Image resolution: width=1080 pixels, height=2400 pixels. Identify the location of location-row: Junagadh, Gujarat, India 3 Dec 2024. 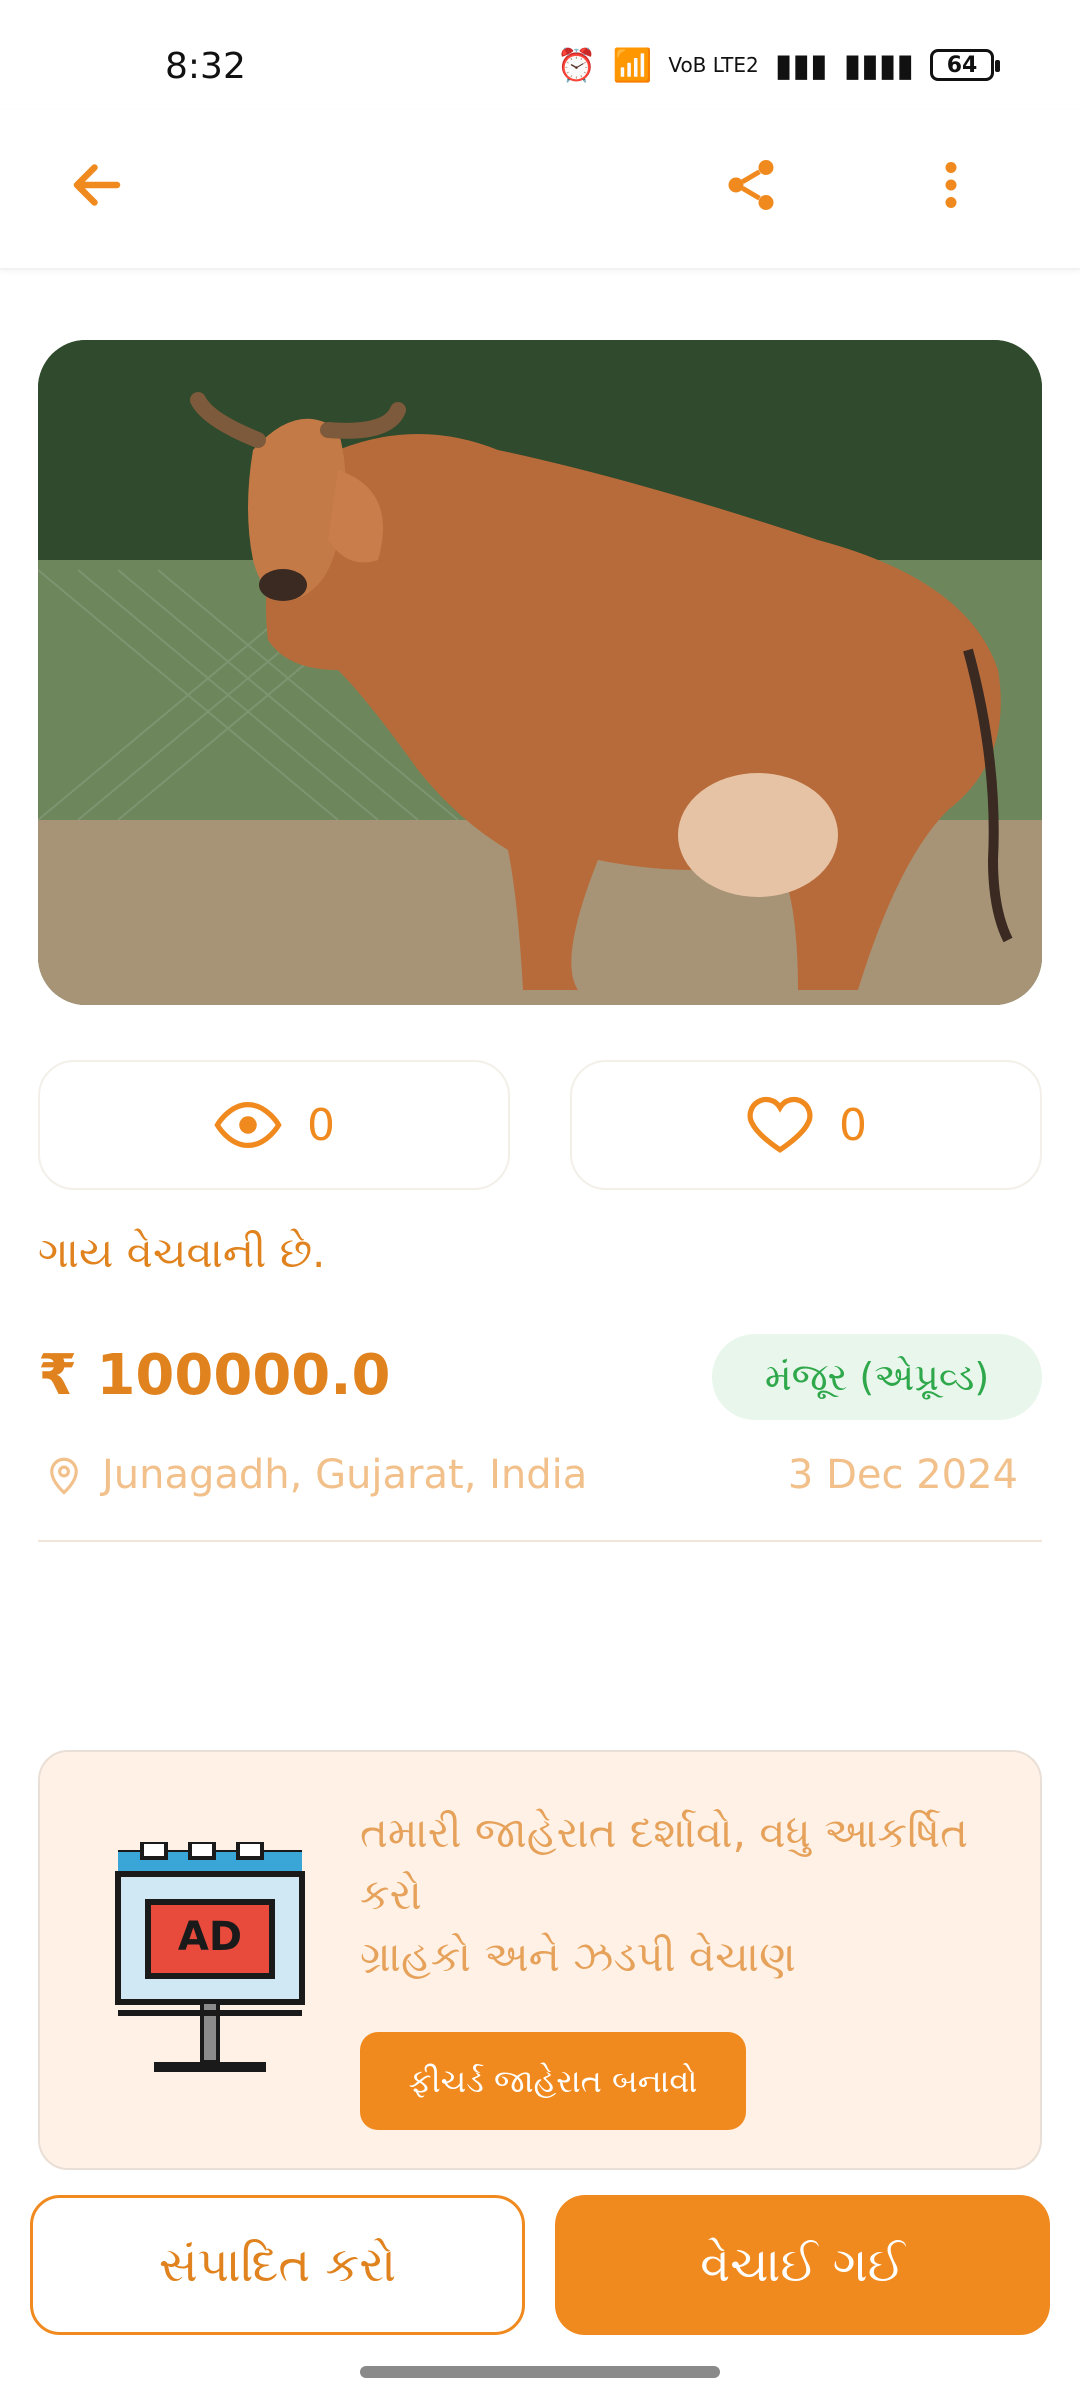
(540, 1475).